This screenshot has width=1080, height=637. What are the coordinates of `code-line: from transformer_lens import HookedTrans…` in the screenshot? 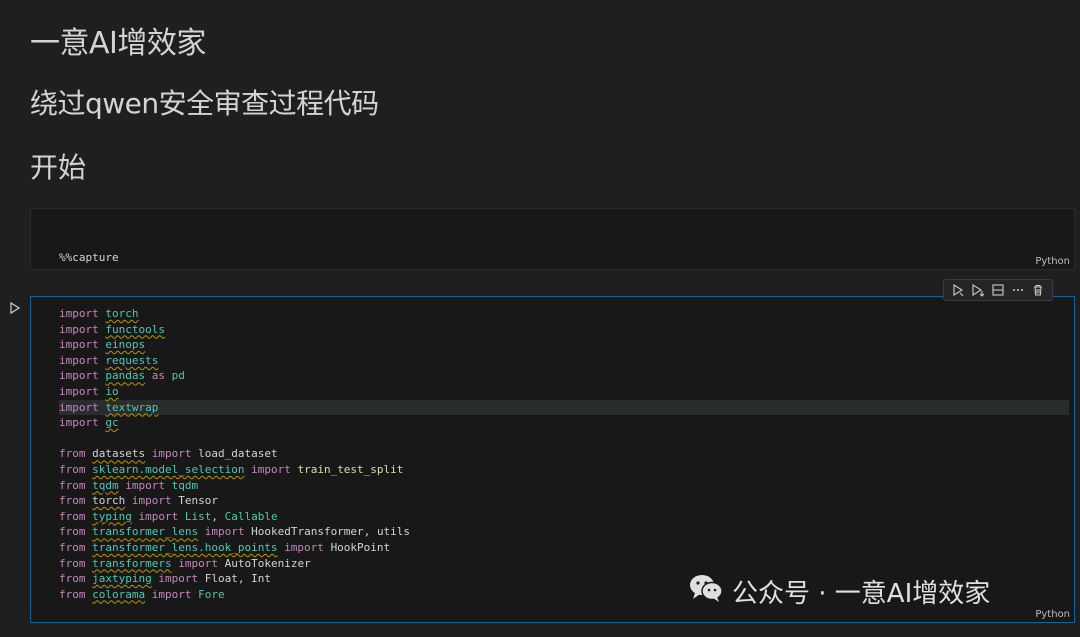 It's located at (235, 532).